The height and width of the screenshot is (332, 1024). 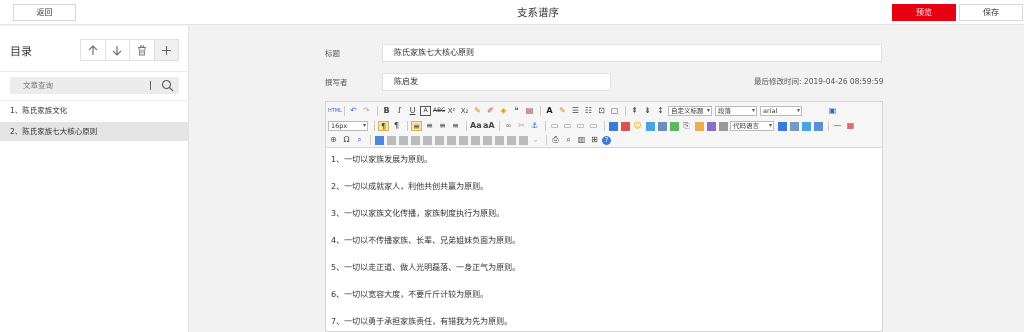 What do you see at coordinates (850, 126) in the screenshot?
I see `insert-date-icon: ▦` at bounding box center [850, 126].